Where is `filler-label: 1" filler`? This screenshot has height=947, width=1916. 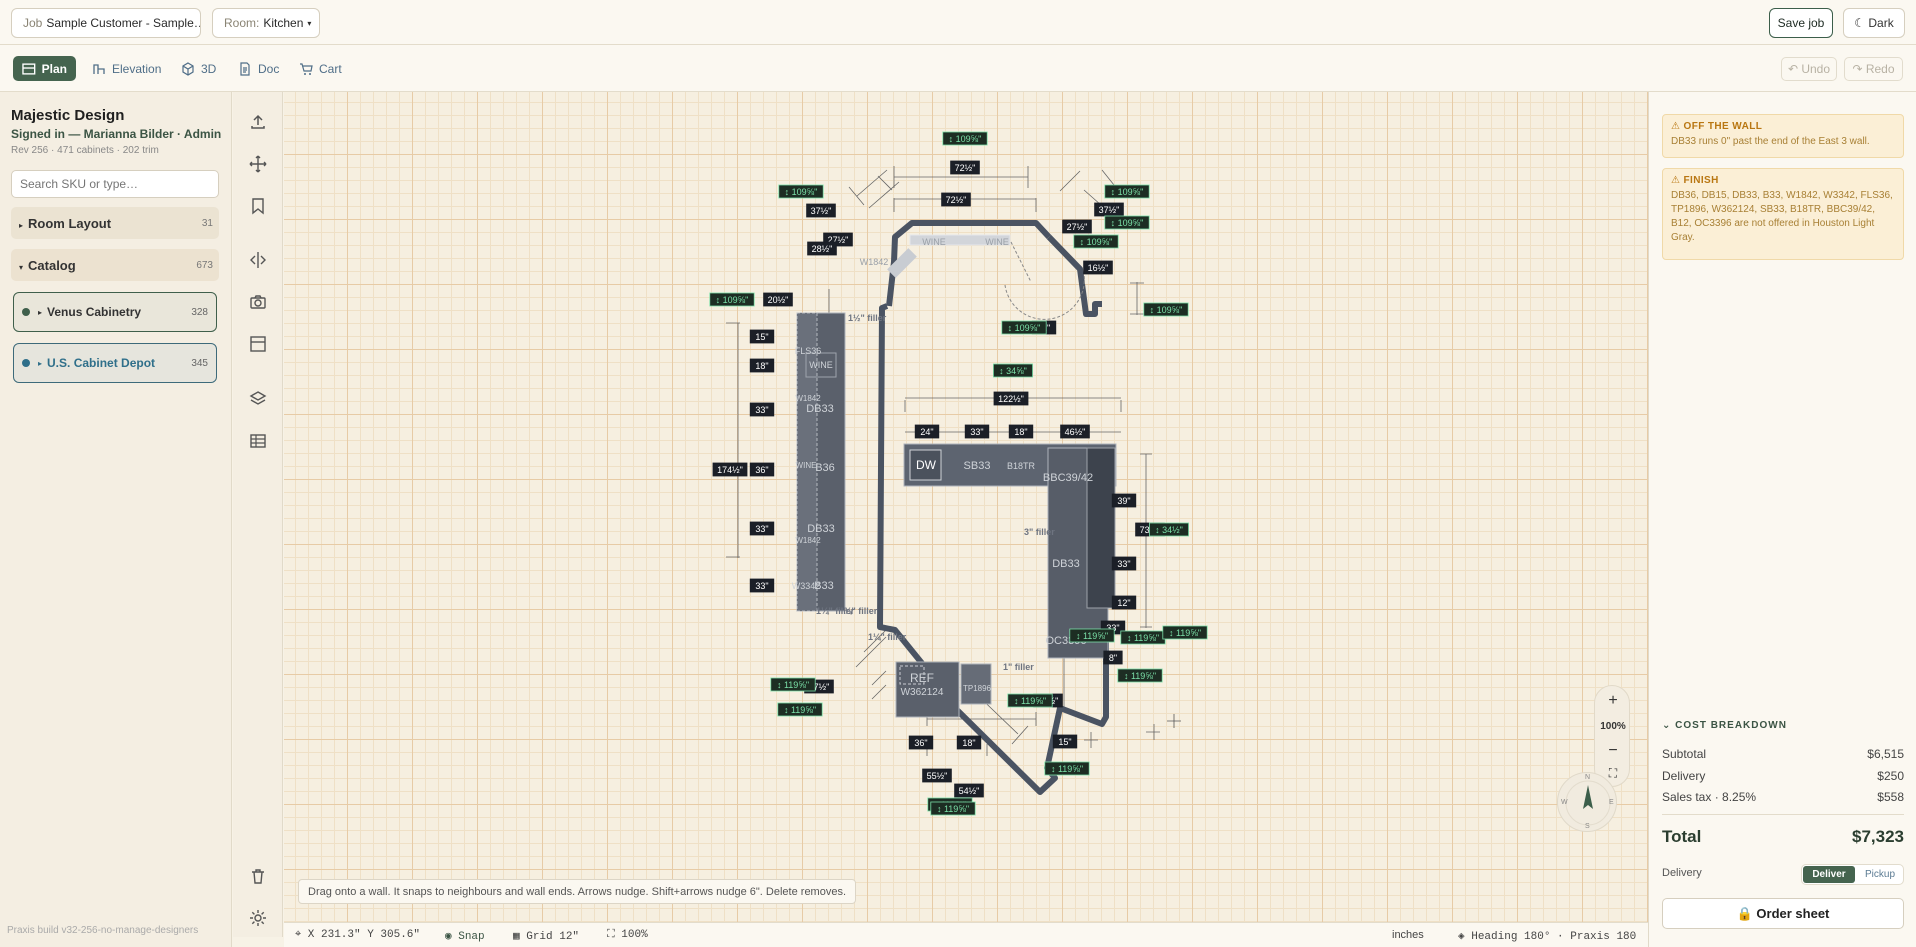
filler-label: 1" filler is located at coordinates (1018, 667).